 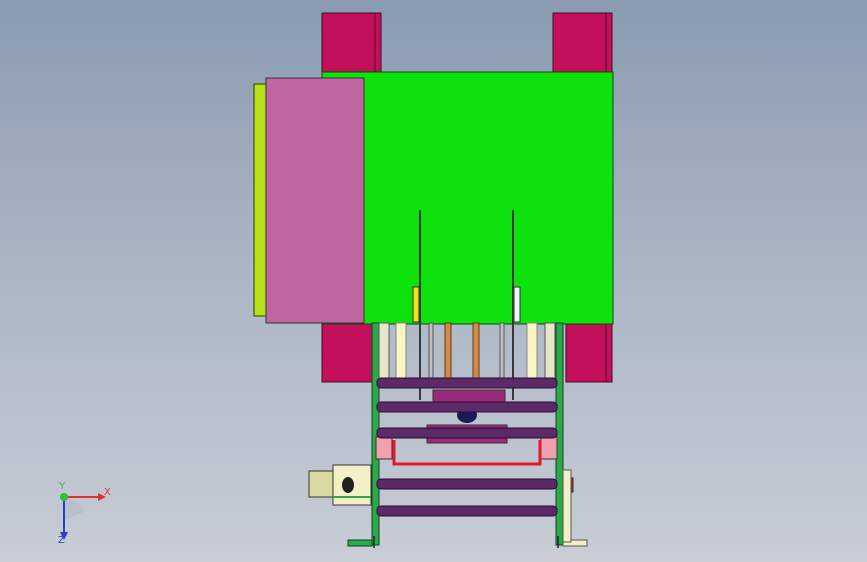 I want to click on white-tab, so click(x=517, y=304).